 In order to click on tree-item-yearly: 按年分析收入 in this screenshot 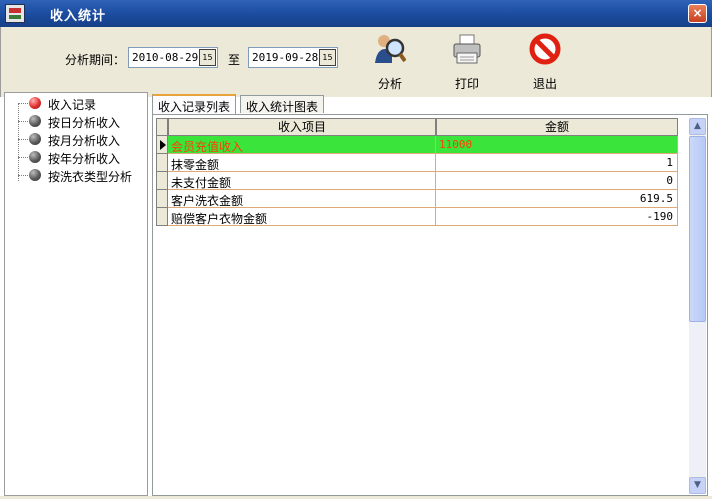, I will do `click(83, 157)`.